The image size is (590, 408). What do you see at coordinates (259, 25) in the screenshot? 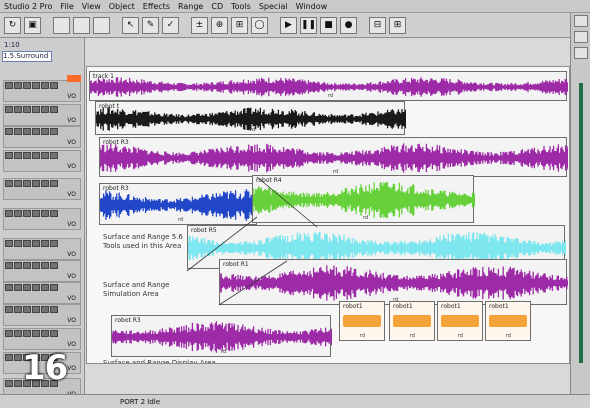
I see `circle-tool-icon: ◯` at bounding box center [259, 25].